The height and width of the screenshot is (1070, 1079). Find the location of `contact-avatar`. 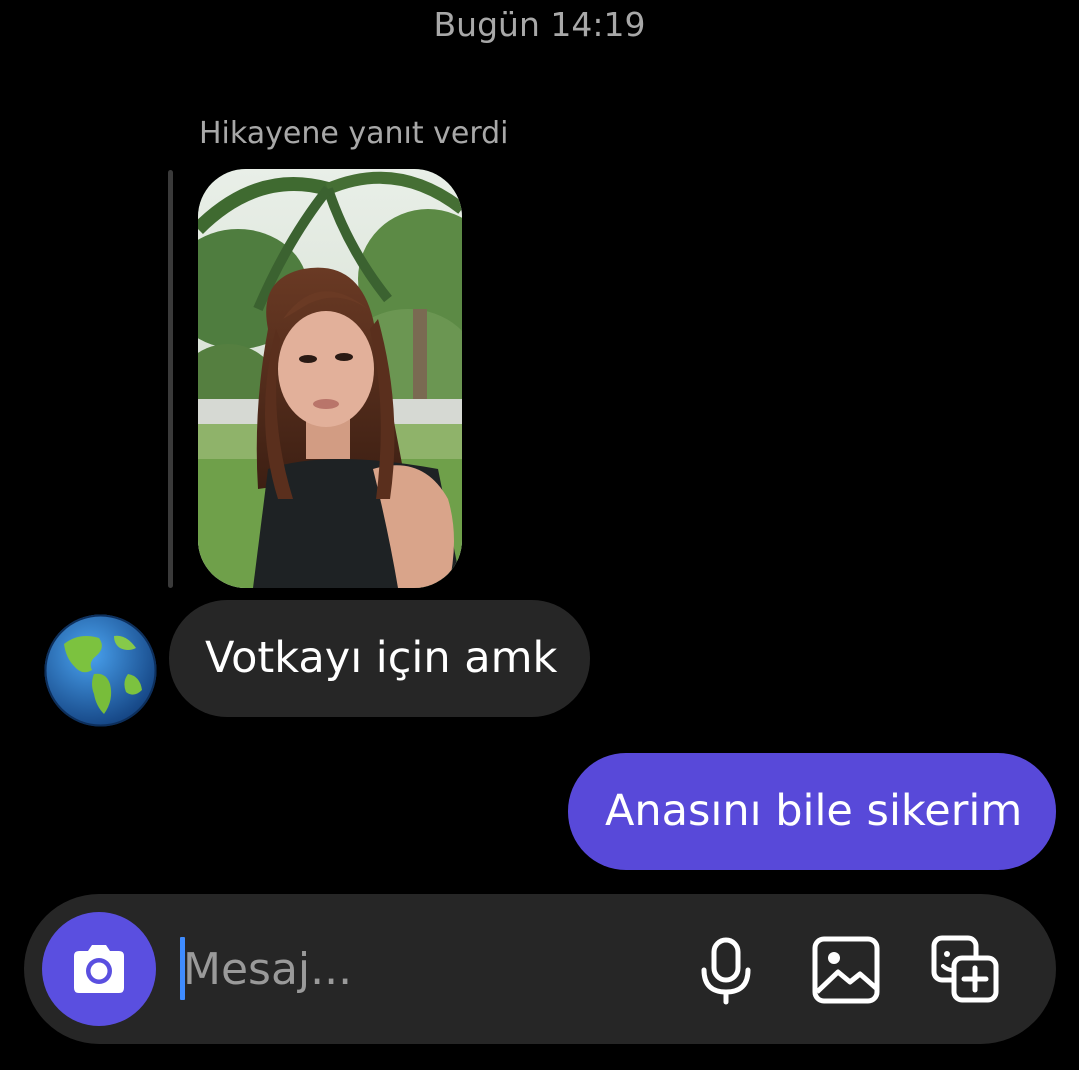

contact-avatar is located at coordinates (100, 670).